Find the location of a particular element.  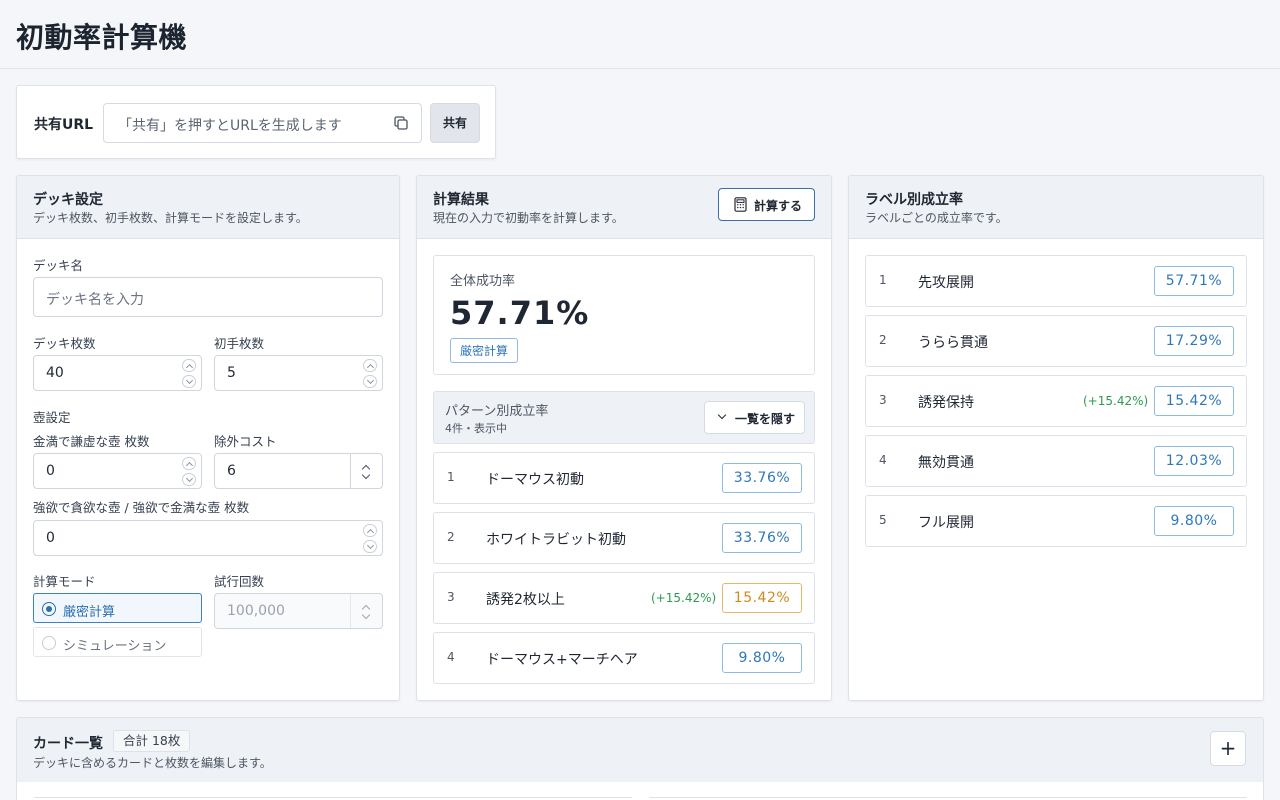

mode-option-simulation: シミュレーション is located at coordinates (117, 642).